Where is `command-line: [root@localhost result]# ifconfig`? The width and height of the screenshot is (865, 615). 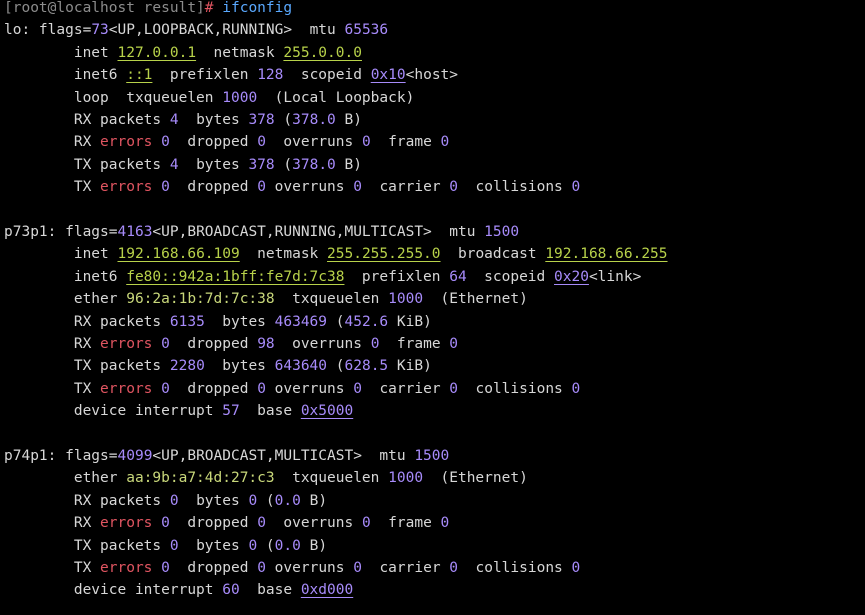 command-line: [root@localhost result]# ifconfig is located at coordinates (148, 9).